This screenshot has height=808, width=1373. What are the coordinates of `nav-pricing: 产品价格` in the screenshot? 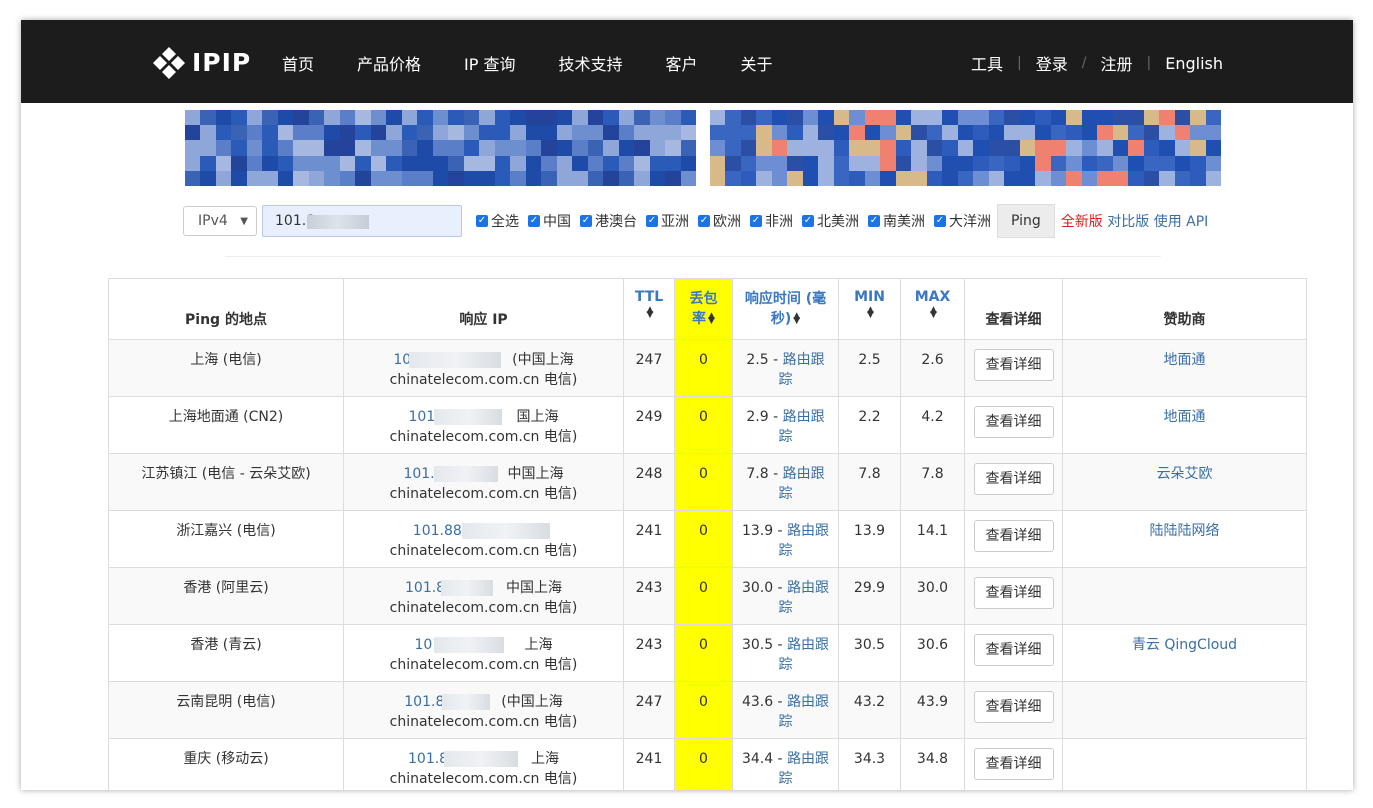 It's located at (389, 63).